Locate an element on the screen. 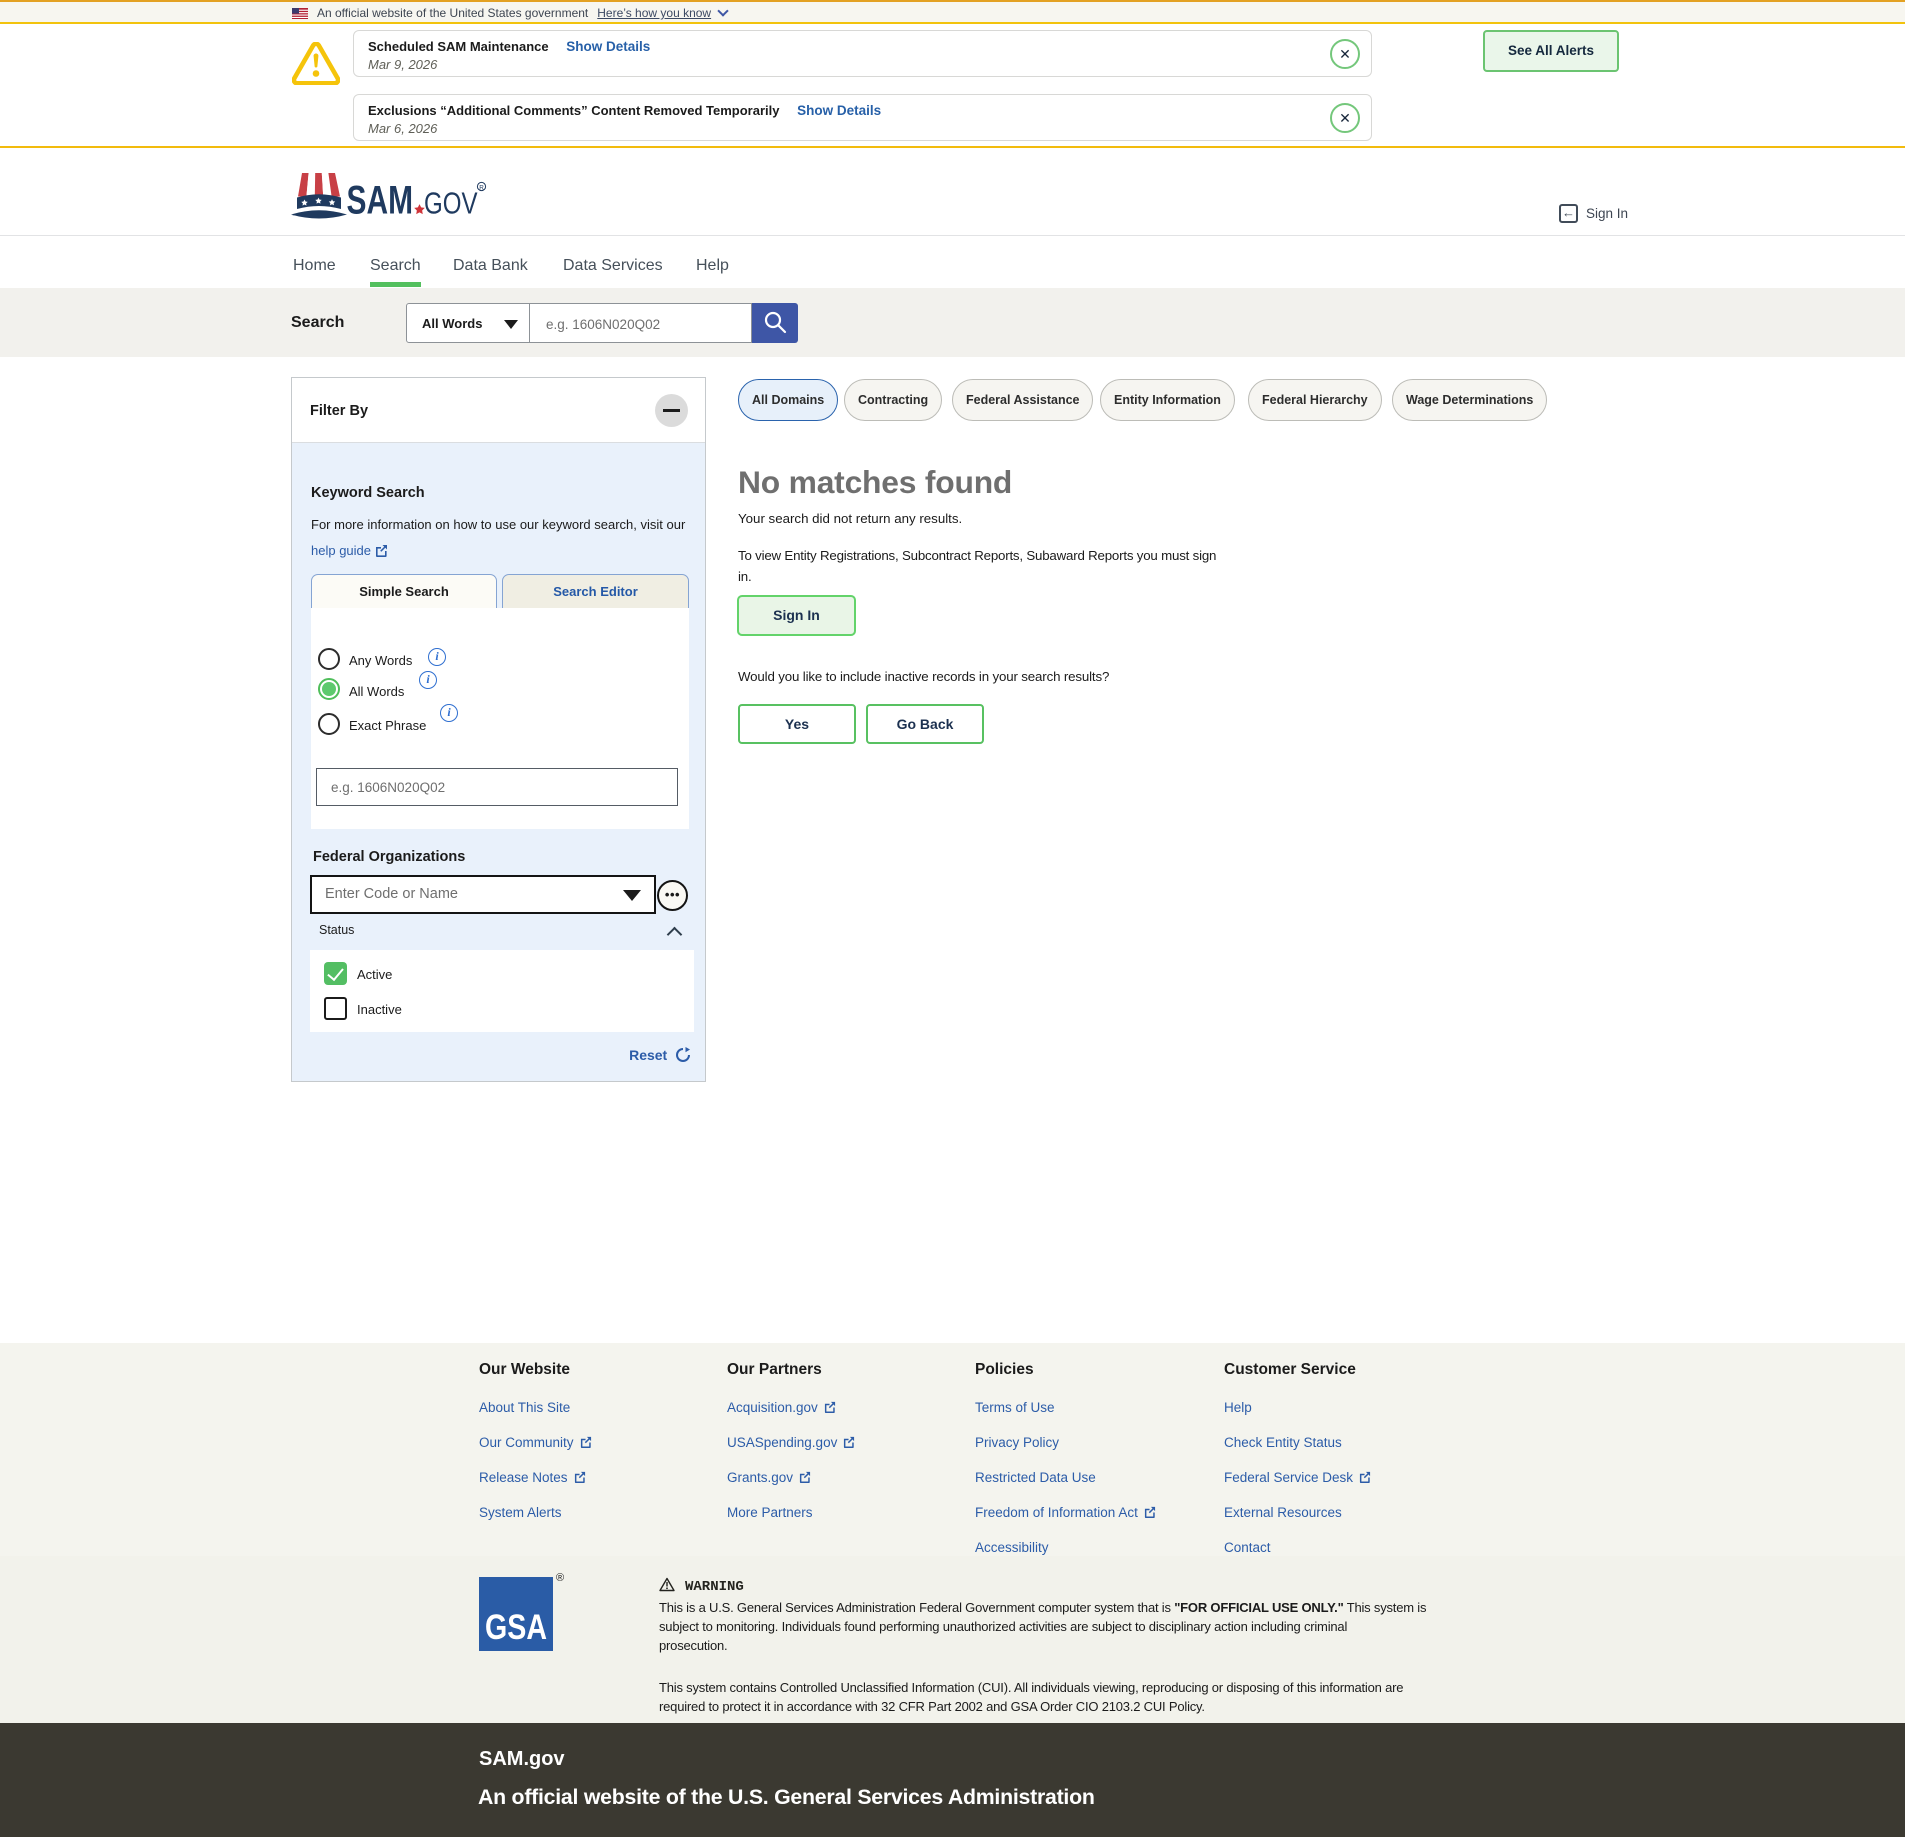  svg-text: R is located at coordinates (481, 187).